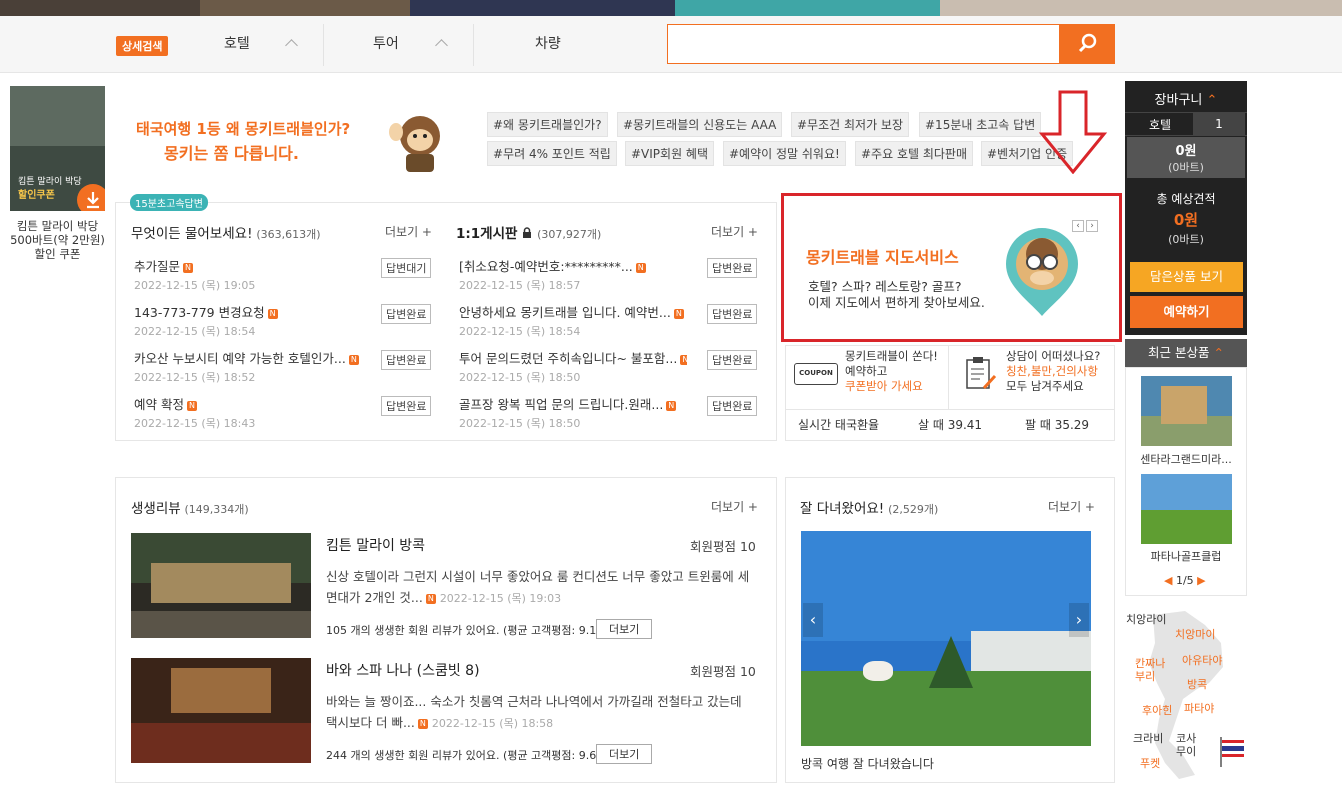 The height and width of the screenshot is (789, 1342). What do you see at coordinates (884, 386) in the screenshot?
I see `coupon-link: 쿠폰받아 가세요` at bounding box center [884, 386].